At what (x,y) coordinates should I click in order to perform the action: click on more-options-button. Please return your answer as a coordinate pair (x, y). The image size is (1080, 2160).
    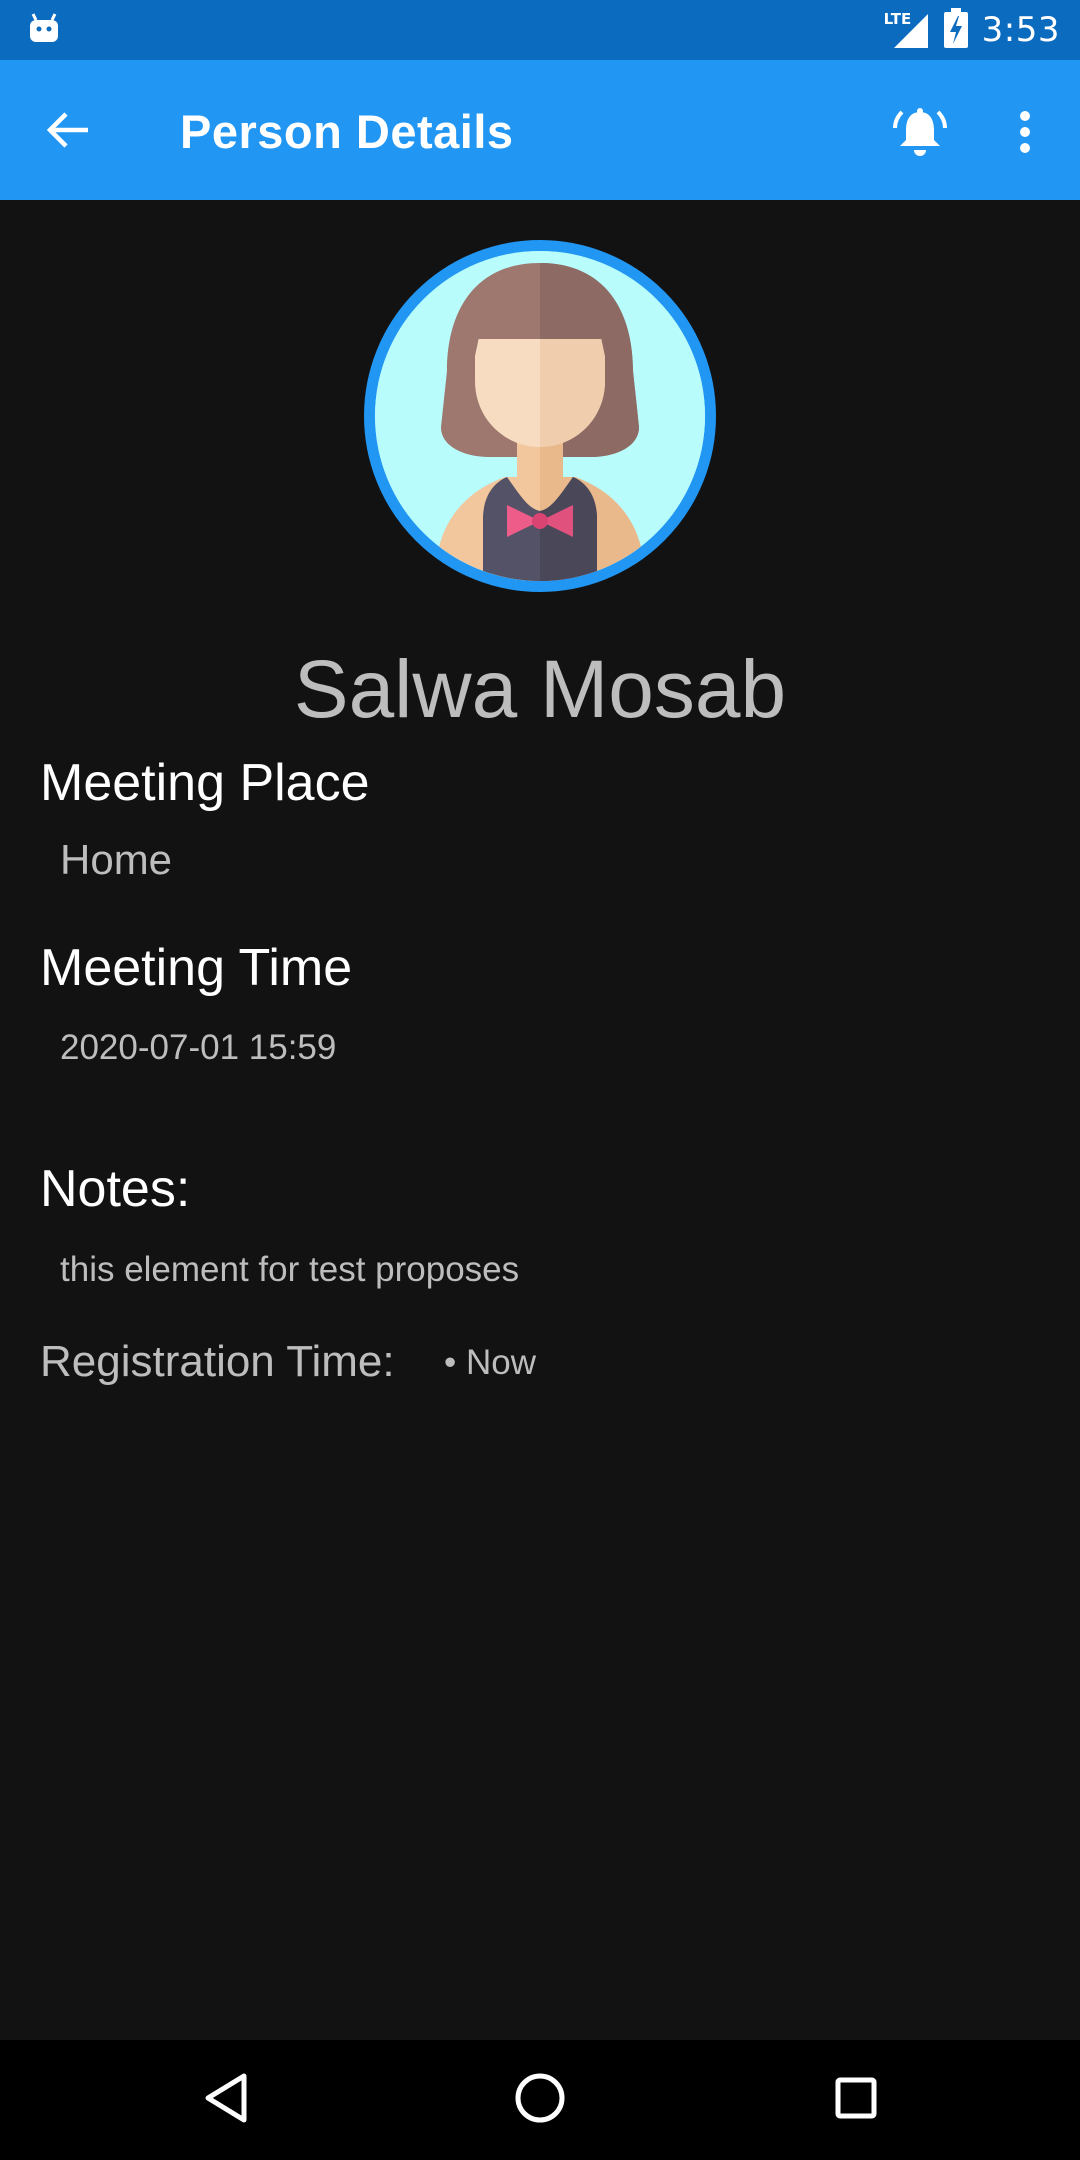
    Looking at the image, I should click on (1025, 134).